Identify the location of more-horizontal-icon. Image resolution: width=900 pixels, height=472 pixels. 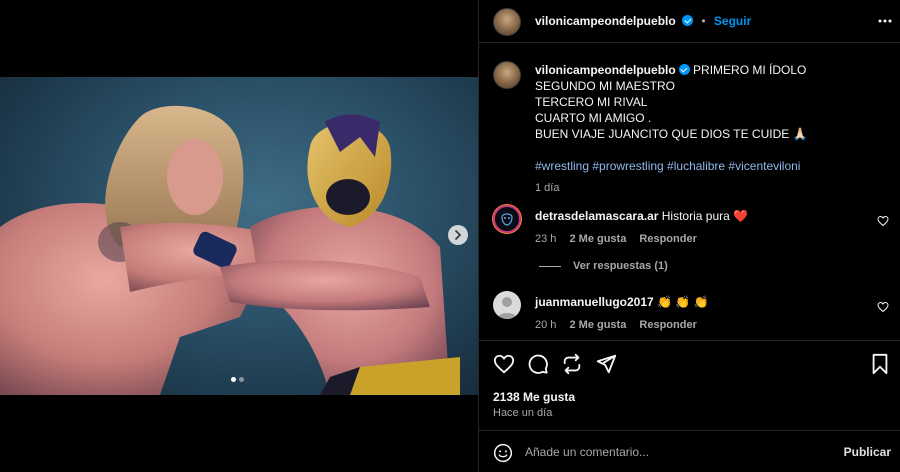
(885, 21).